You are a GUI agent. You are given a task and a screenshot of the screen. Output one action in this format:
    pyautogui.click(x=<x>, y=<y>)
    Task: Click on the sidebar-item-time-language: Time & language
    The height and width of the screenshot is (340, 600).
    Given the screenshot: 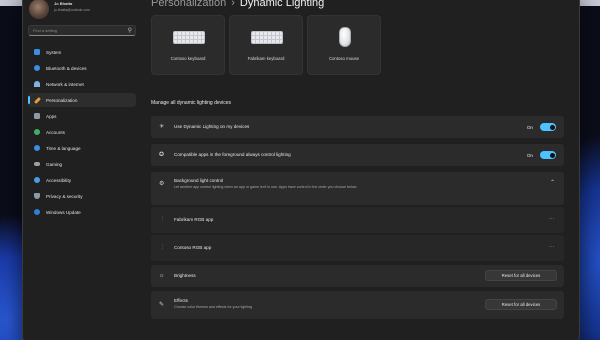 What is the action you would take?
    pyautogui.click(x=82, y=148)
    